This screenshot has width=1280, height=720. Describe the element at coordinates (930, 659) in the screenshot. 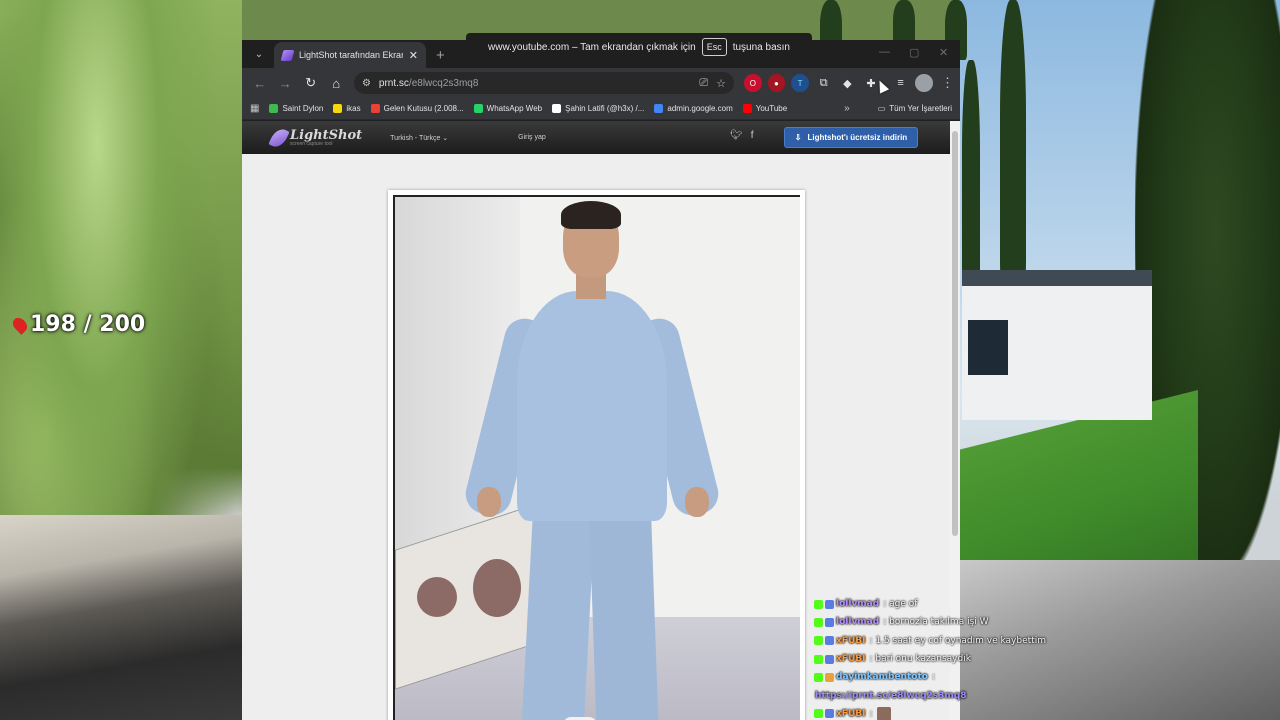

I see `chat-message: xFUBI: bari onu kazansaydık` at that location.